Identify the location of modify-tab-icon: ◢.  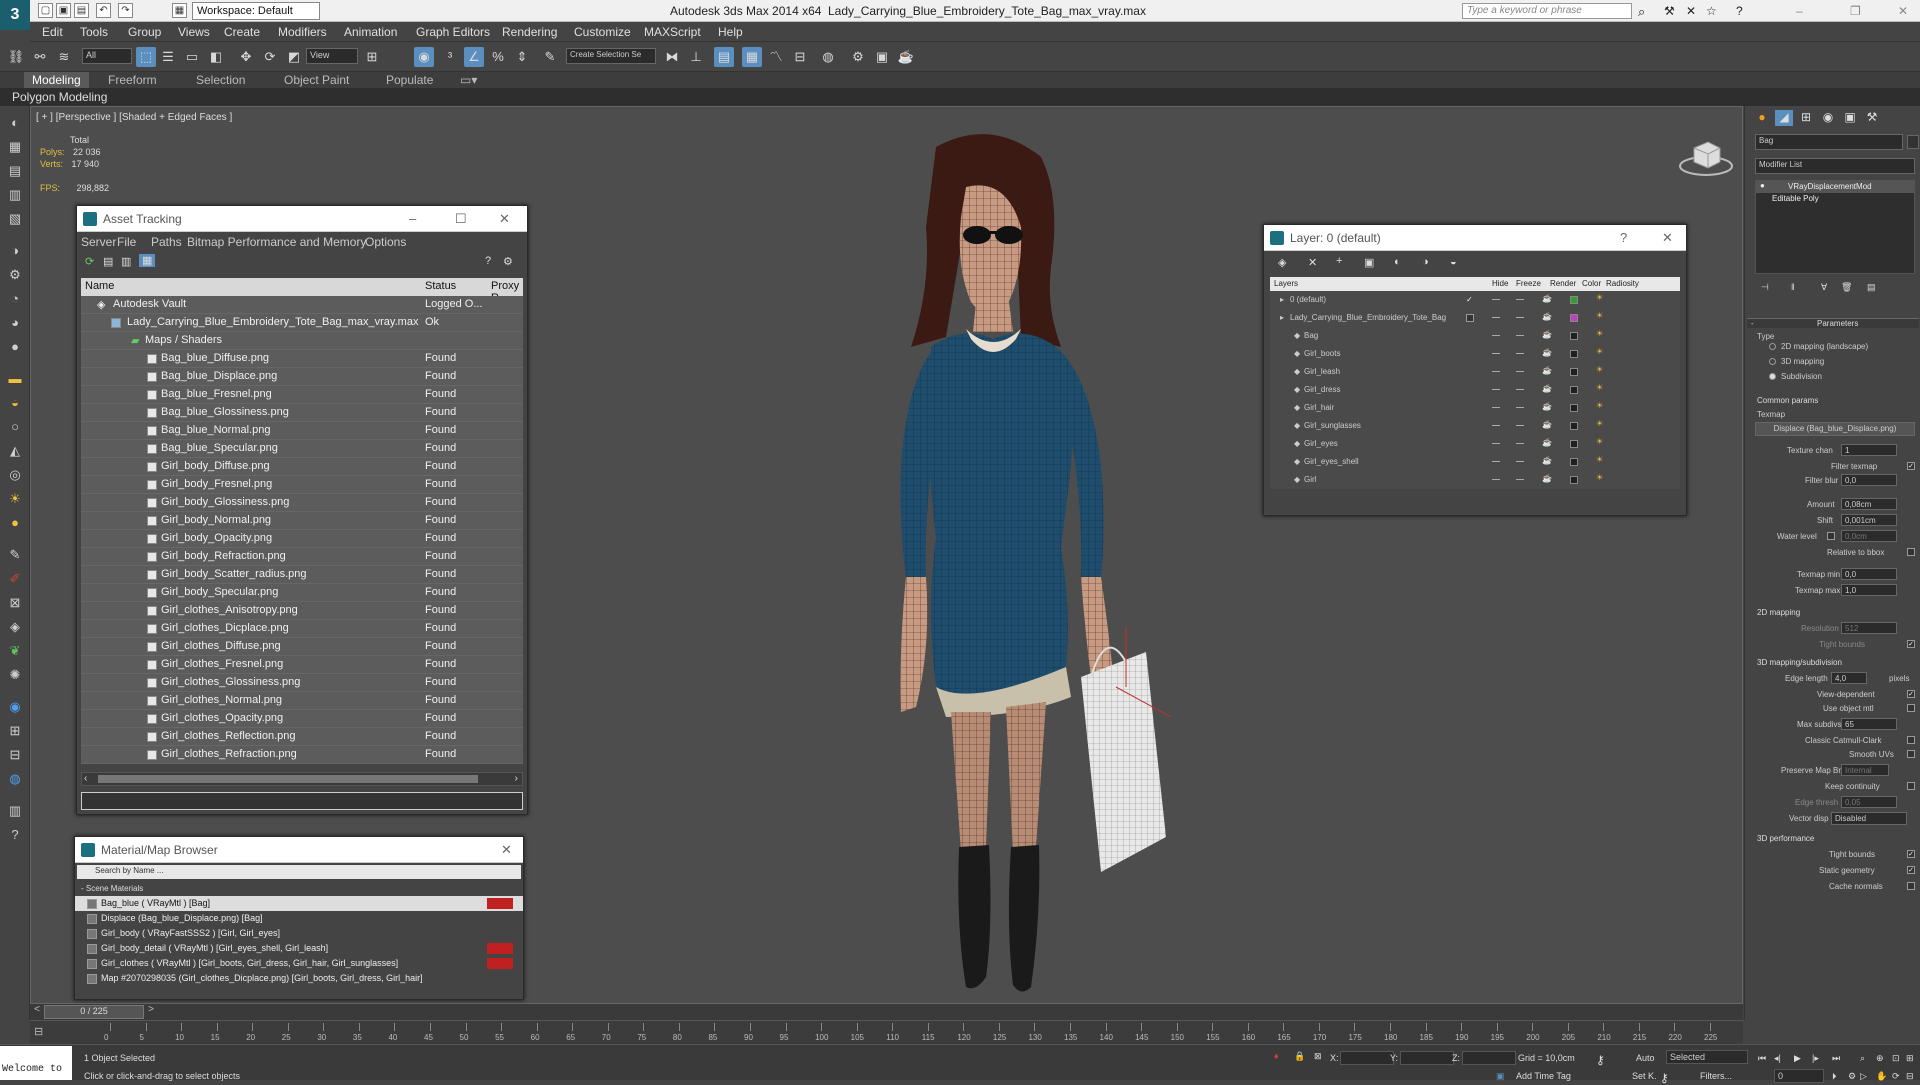
(1784, 118).